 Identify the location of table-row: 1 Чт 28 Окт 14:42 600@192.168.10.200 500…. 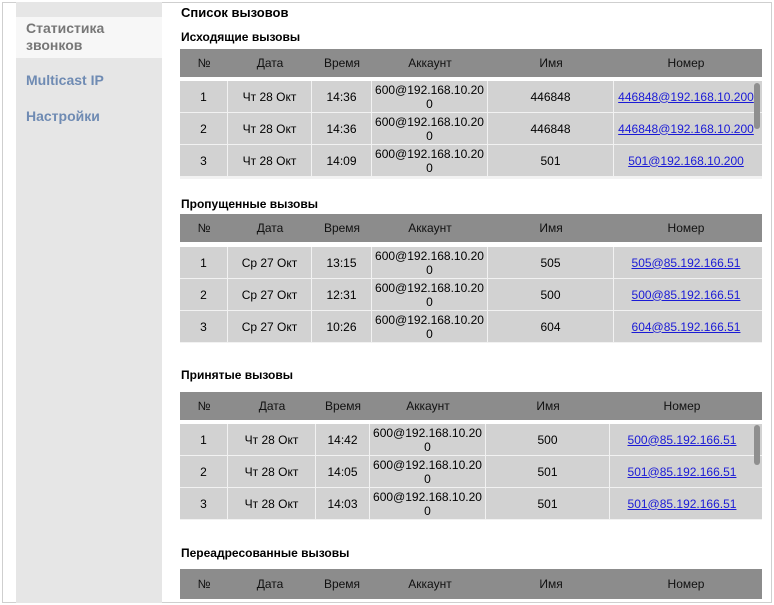
(471, 440).